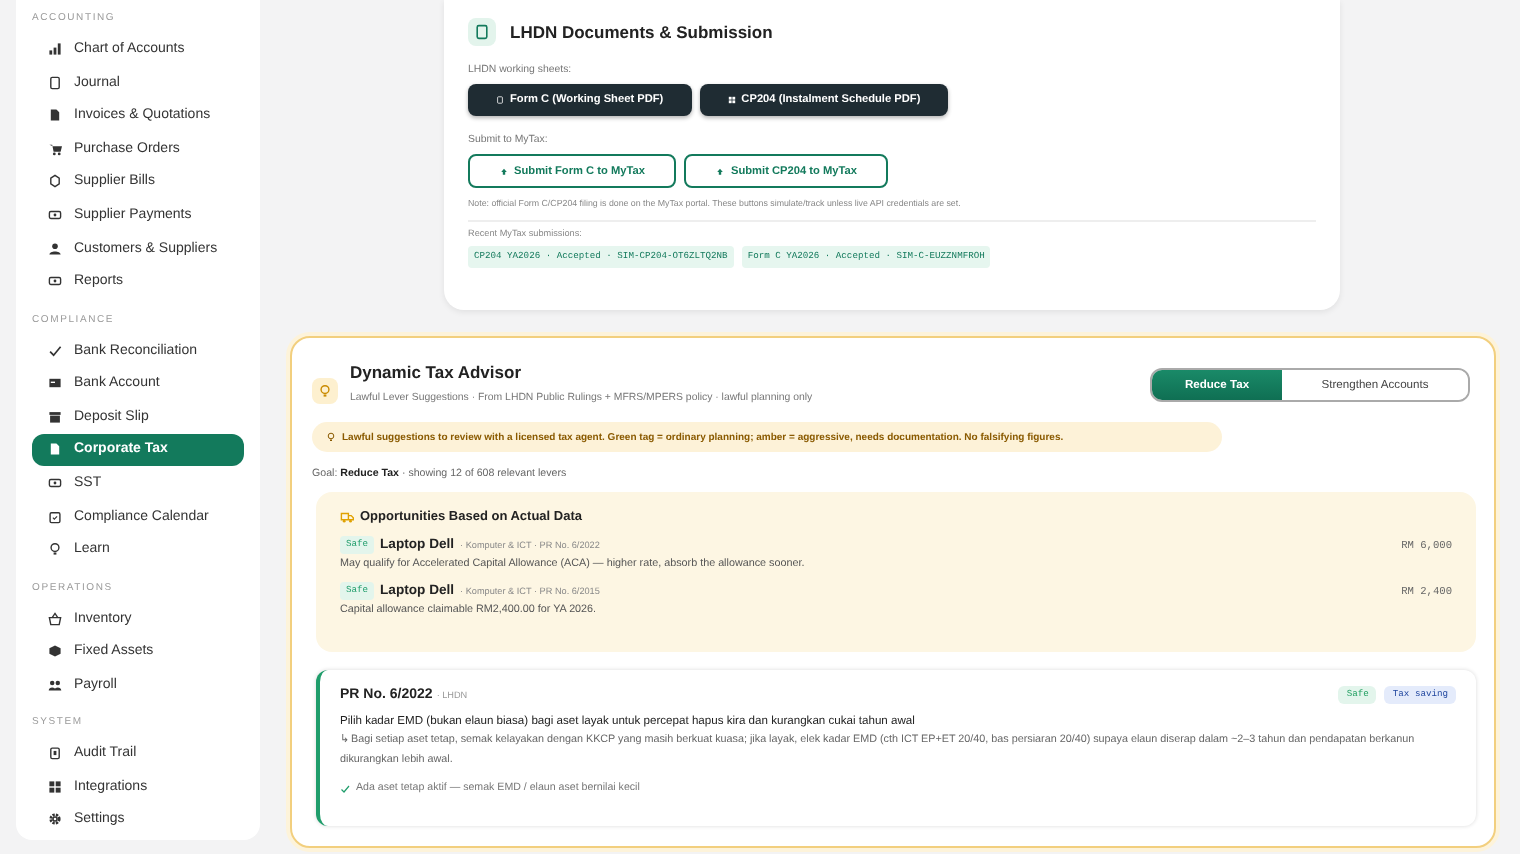 Image resolution: width=1520 pixels, height=854 pixels. I want to click on cube-icon, so click(55, 651).